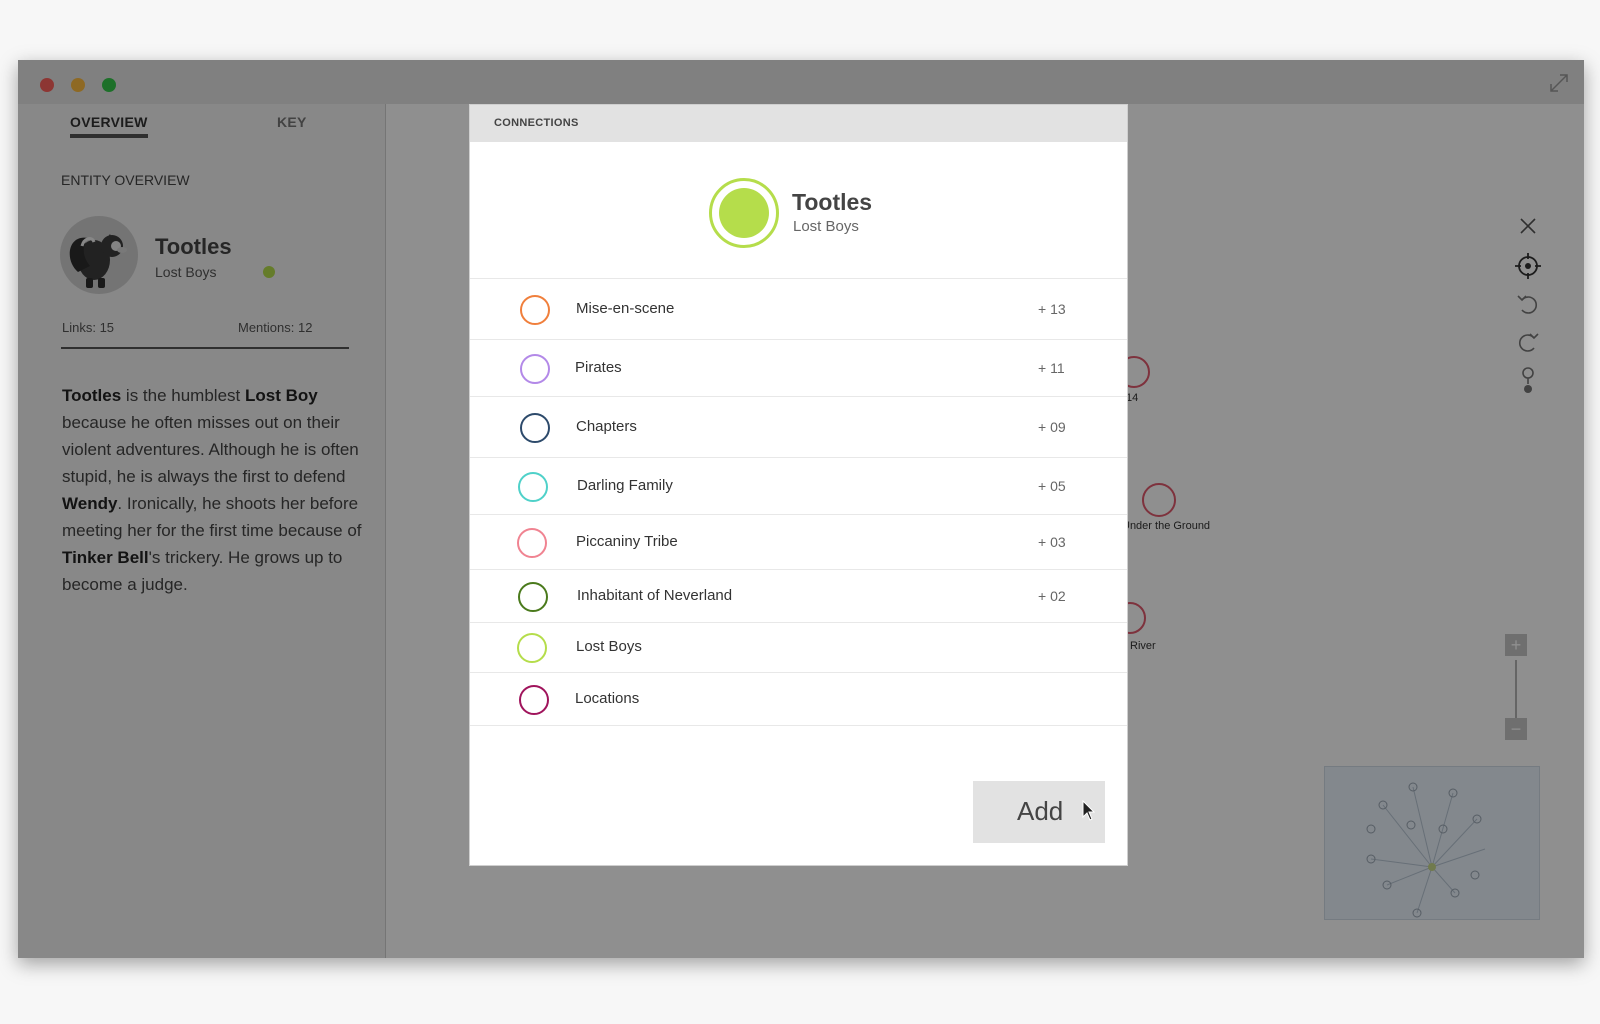 Image resolution: width=1600 pixels, height=1024 pixels. What do you see at coordinates (627, 541) in the screenshot?
I see `connection-name: Piccaniny Tribe` at bounding box center [627, 541].